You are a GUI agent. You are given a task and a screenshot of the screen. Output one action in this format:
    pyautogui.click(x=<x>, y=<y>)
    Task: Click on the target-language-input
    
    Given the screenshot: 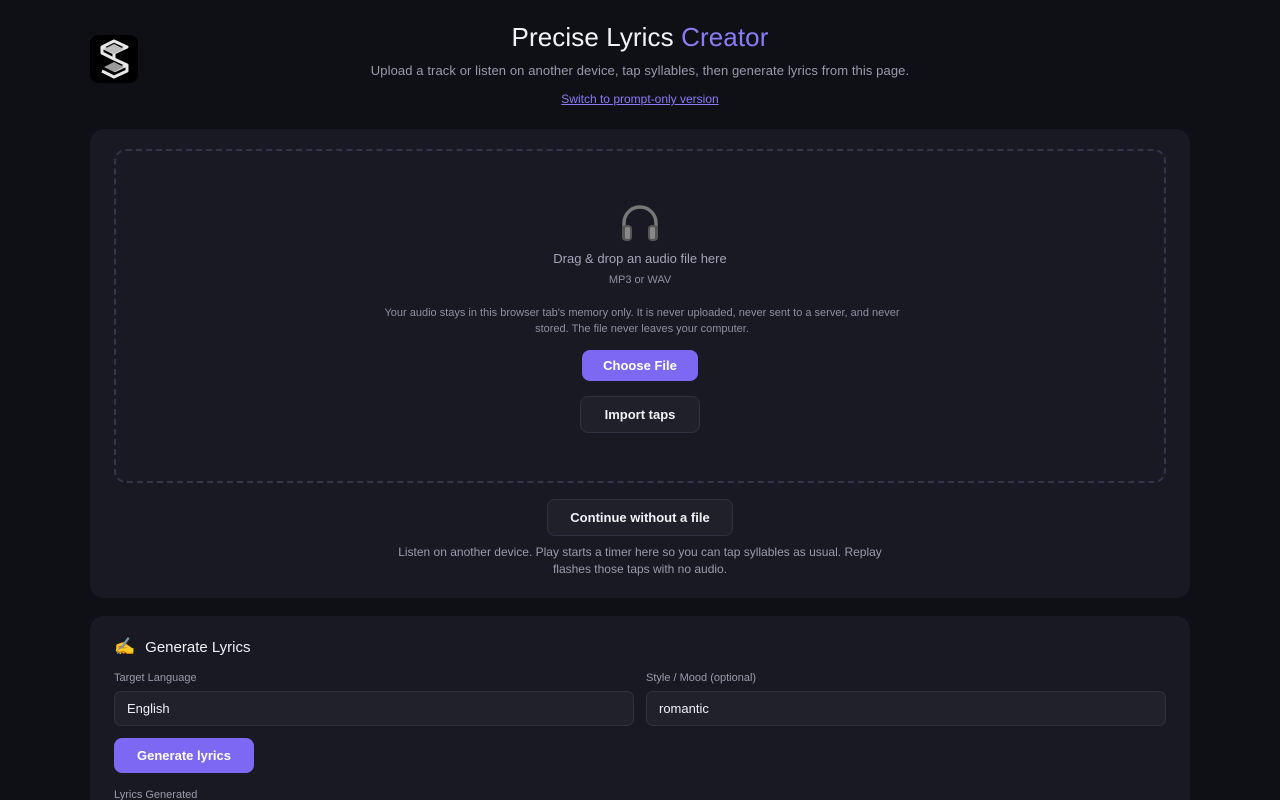 What is the action you would take?
    pyautogui.click(x=374, y=708)
    